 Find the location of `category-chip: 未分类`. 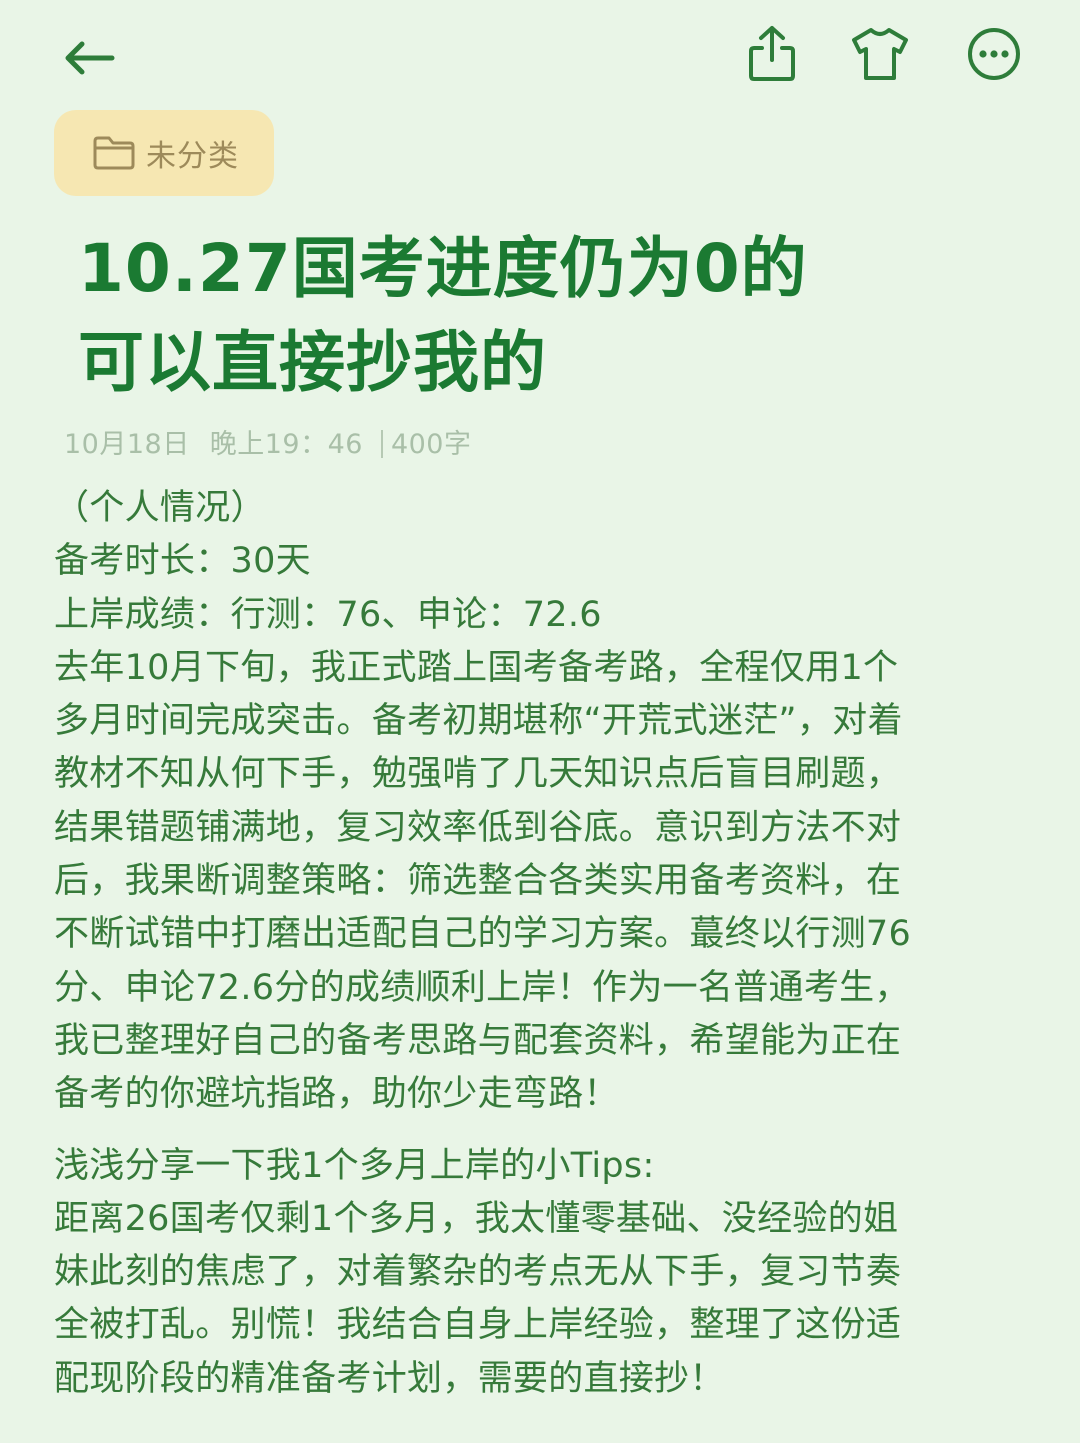

category-chip: 未分类 is located at coordinates (164, 153).